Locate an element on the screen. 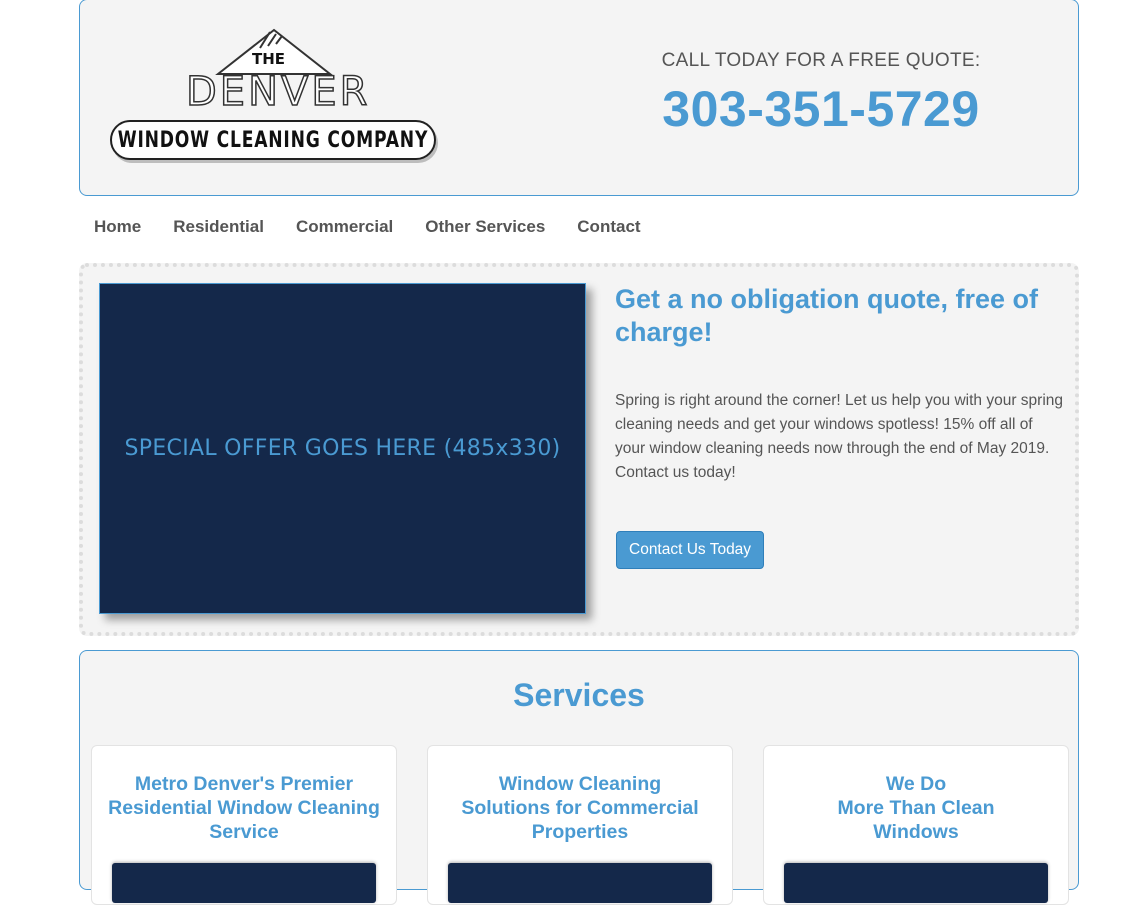 The height and width of the screenshot is (905, 1148). logo-the-text: THE is located at coordinates (269, 59).